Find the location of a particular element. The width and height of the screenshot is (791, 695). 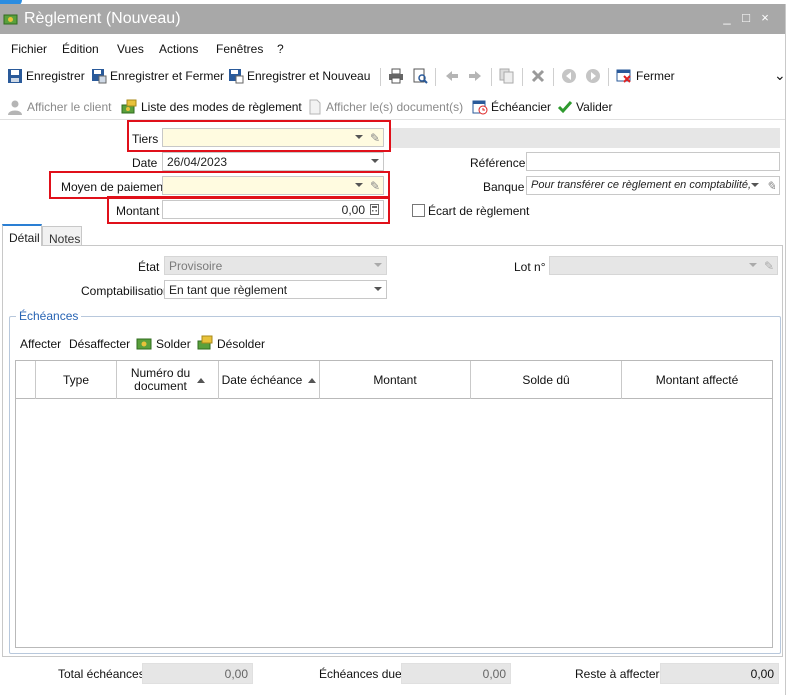

settle-button: Solder is located at coordinates (173, 344).